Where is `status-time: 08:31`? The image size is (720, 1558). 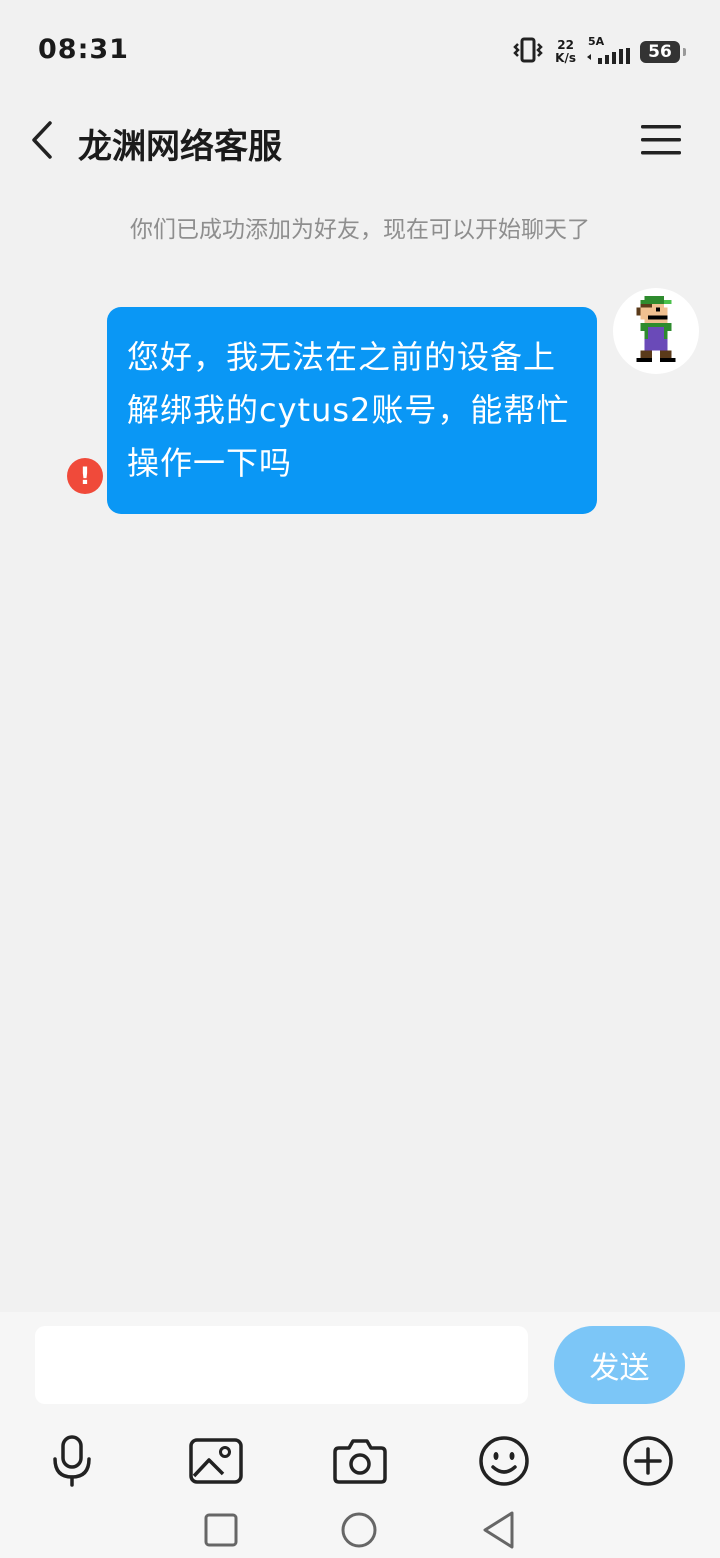
status-time: 08:31 is located at coordinates (83, 49).